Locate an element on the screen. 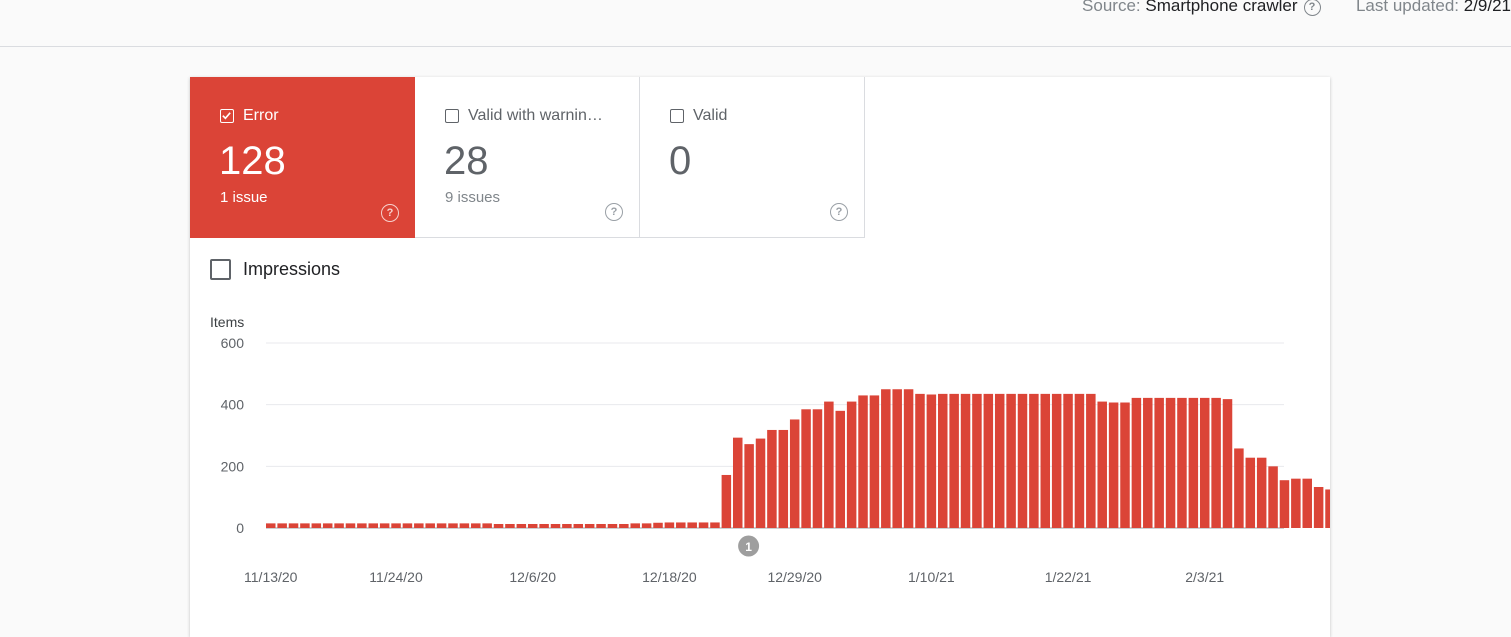 Image resolution: width=1511 pixels, height=637 pixels. y-axis-label: Items is located at coordinates (227, 322).